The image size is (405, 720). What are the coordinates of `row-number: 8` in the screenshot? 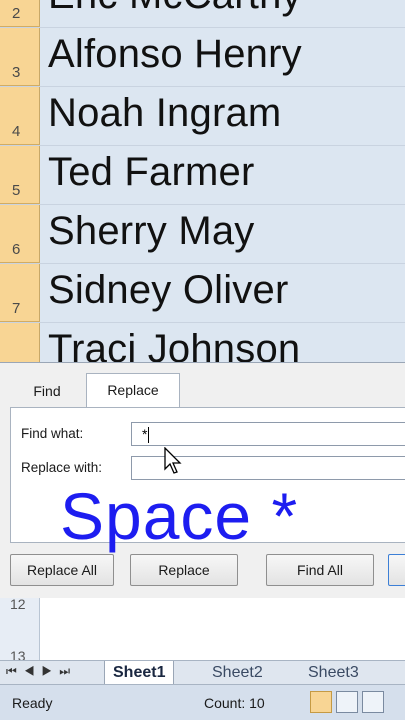 It's located at (20, 344).